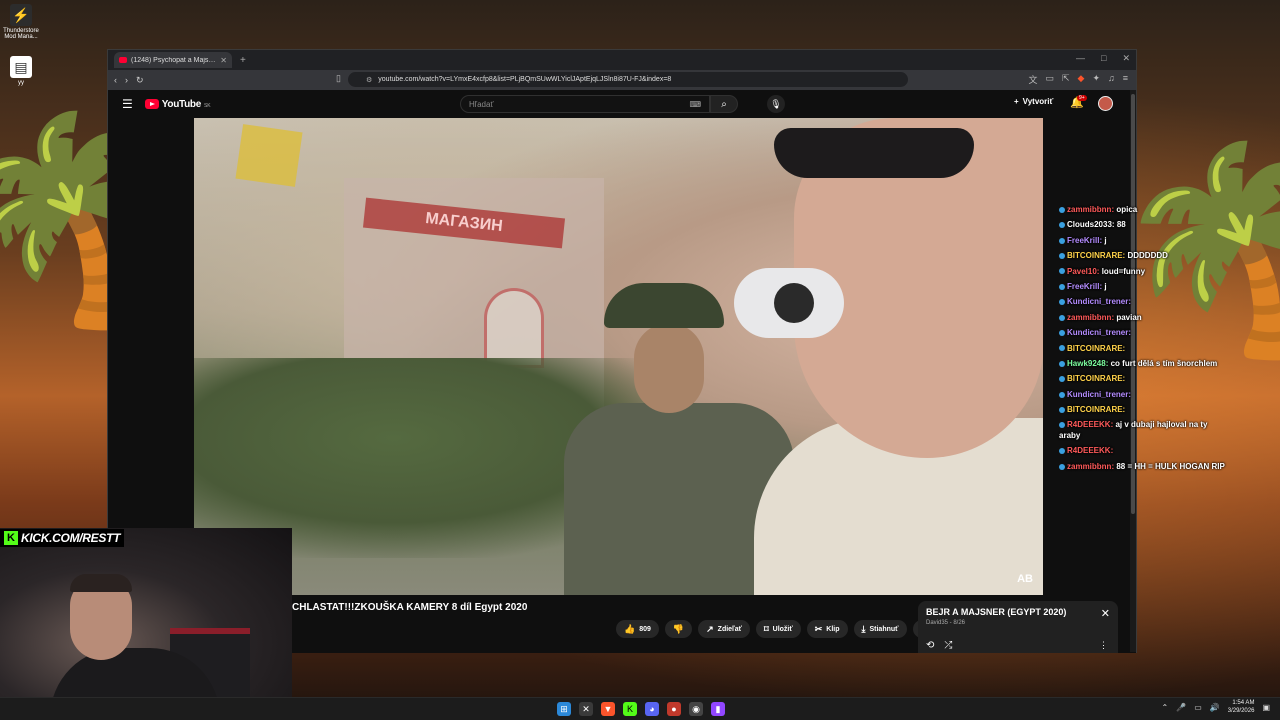 This screenshot has width=1280, height=720. What do you see at coordinates (173, 60) in the screenshot?
I see `browser-tab: (1248) Psychopat a Majsner - ... ✕` at bounding box center [173, 60].